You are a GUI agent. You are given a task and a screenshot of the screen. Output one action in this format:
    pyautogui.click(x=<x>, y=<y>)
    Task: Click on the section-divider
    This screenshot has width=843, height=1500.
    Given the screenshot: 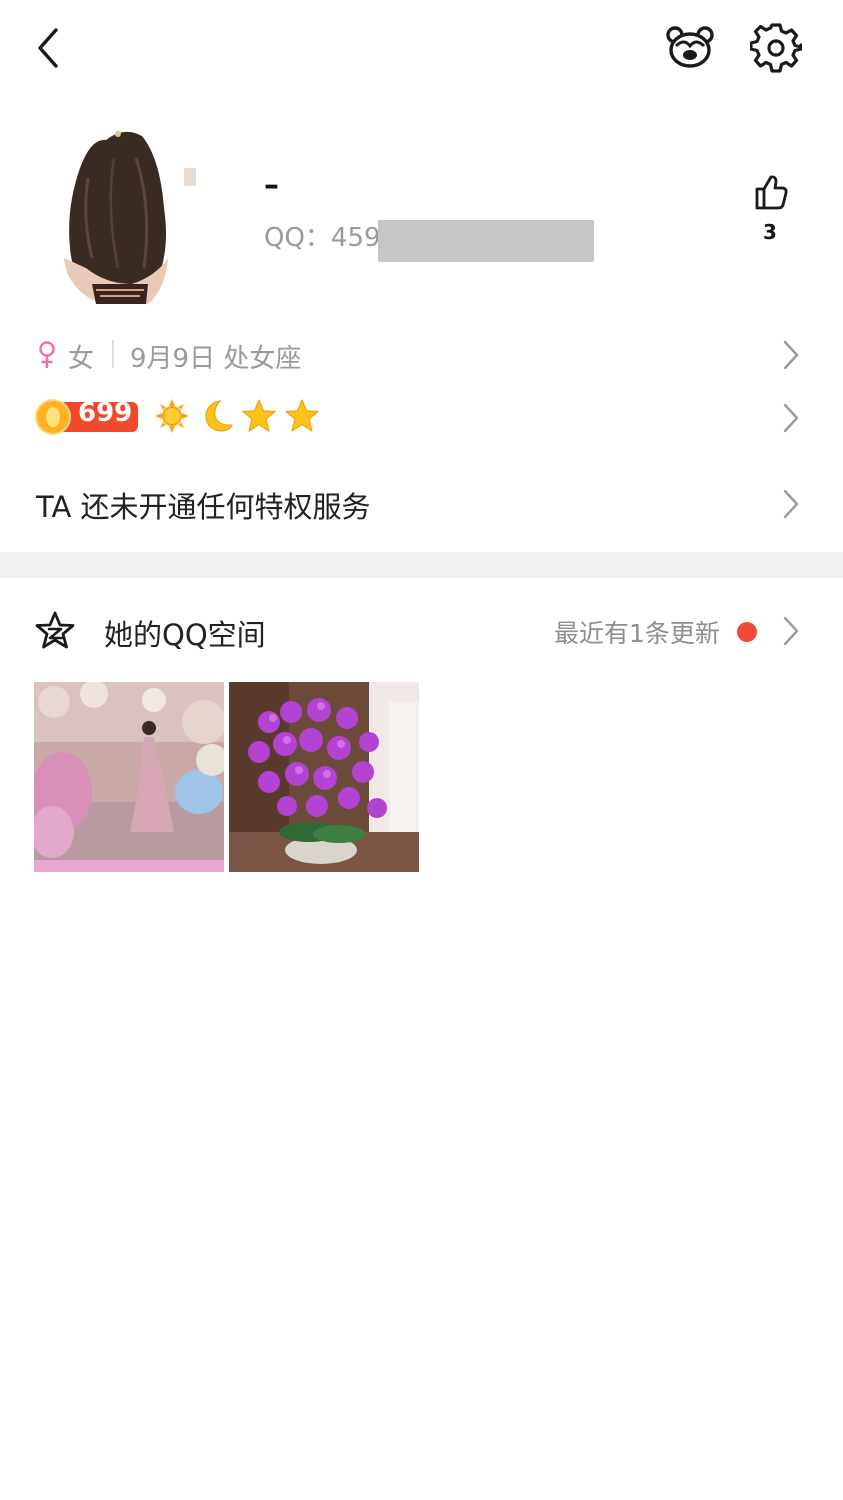 What is the action you would take?
    pyautogui.click(x=421, y=565)
    